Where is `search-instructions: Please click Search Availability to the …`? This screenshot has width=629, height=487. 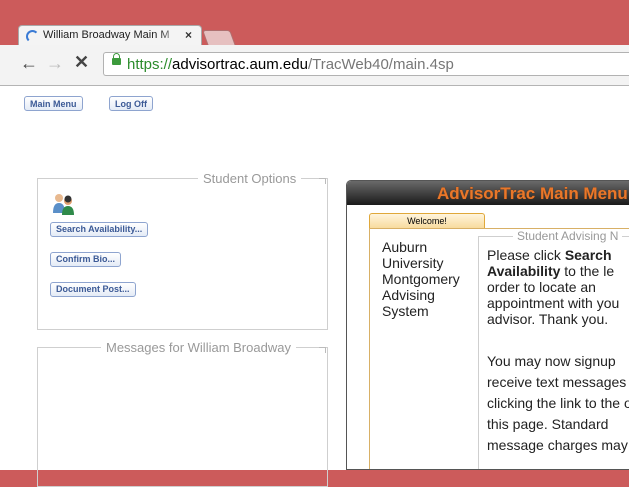 search-instructions: Please click Search Availability to the … is located at coordinates (553, 287).